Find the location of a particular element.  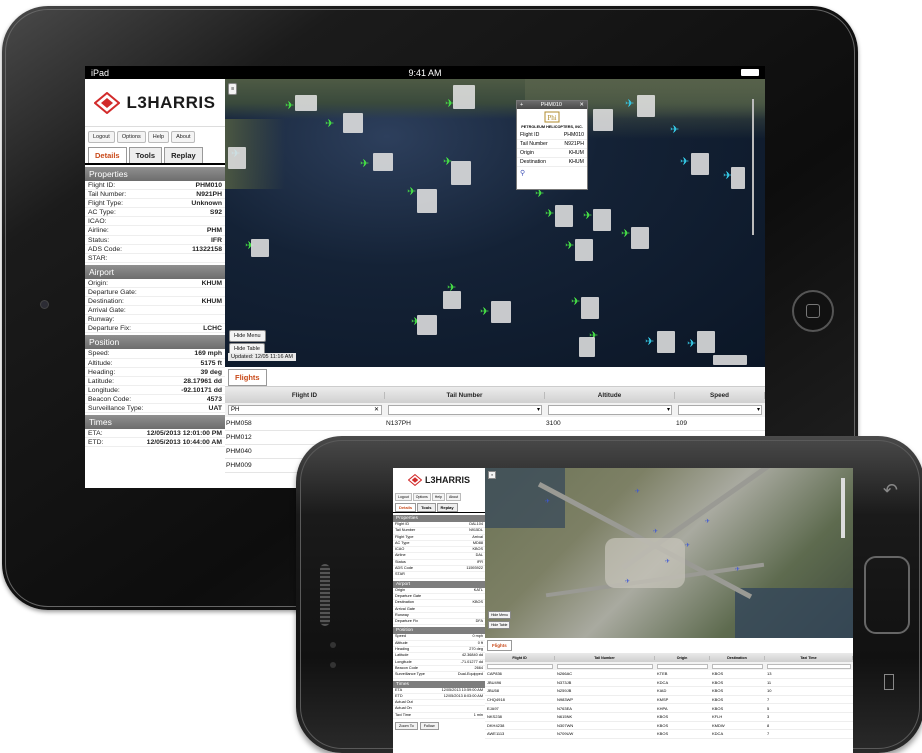

follow-button: Follow is located at coordinates (429, 726).